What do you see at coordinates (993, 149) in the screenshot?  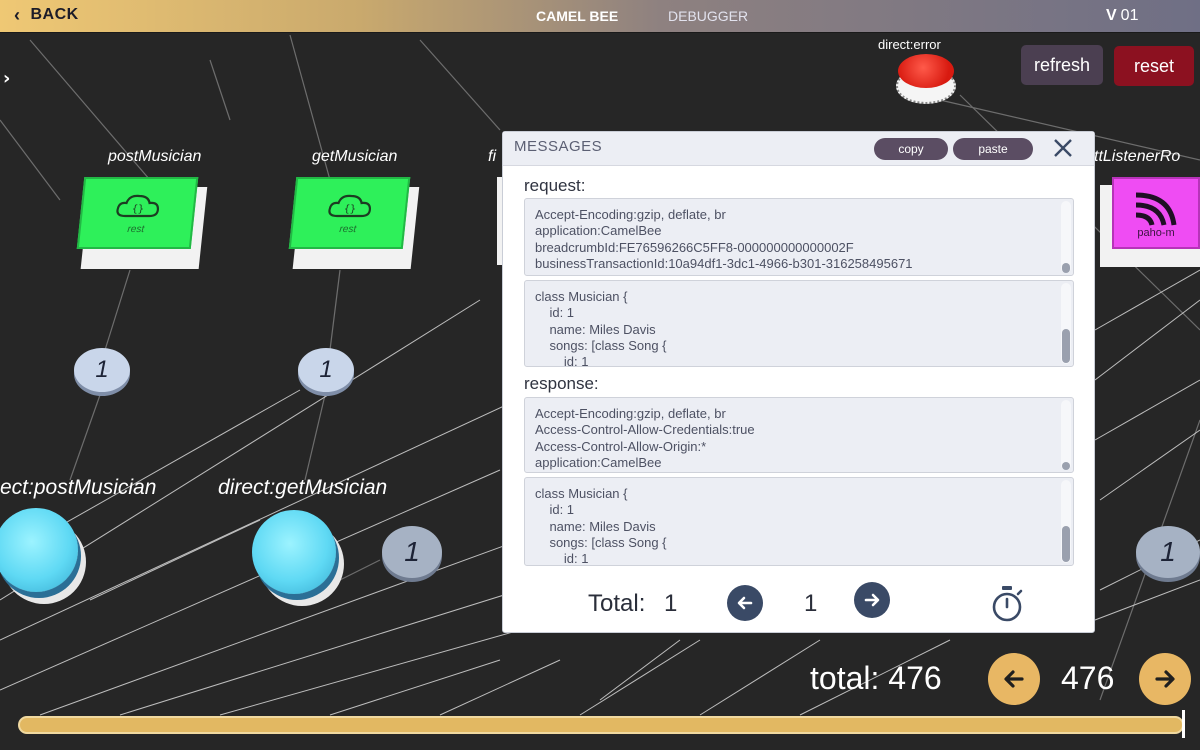 I see `paste-button: paste` at bounding box center [993, 149].